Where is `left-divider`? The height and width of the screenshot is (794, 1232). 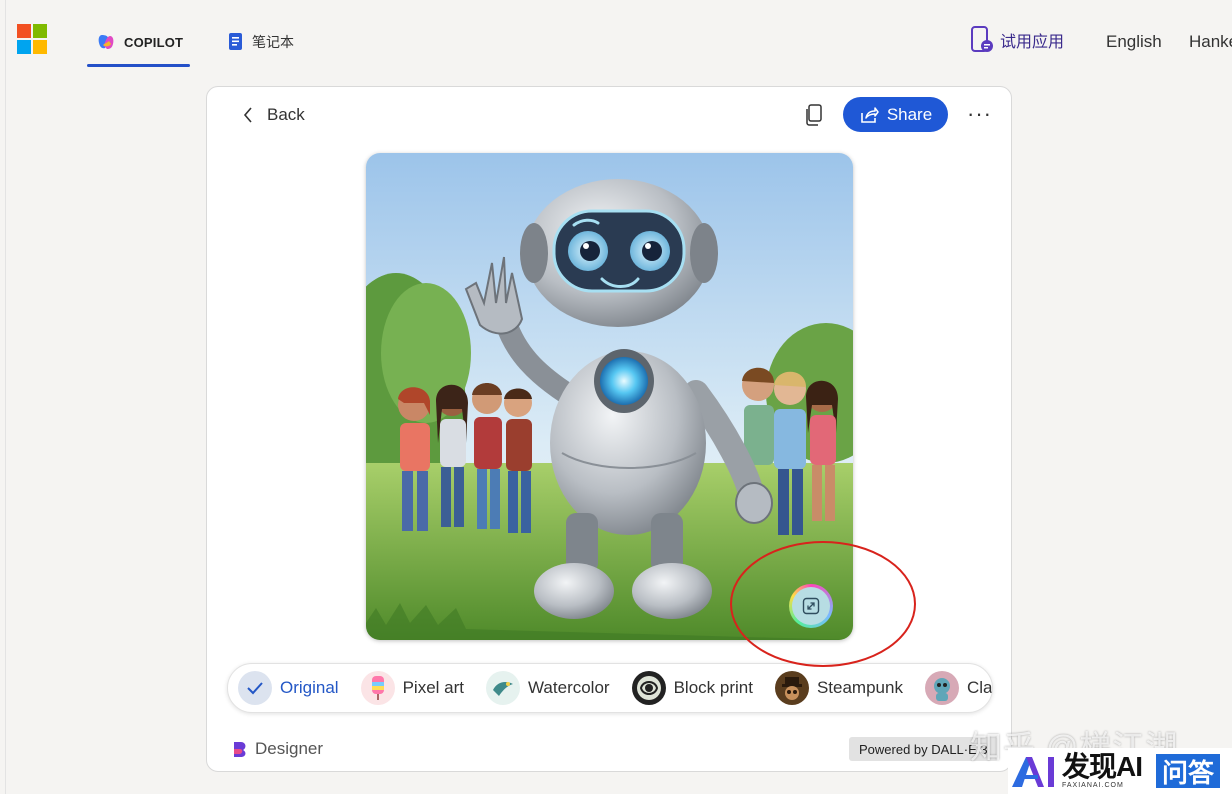
left-divider is located at coordinates (5, 397).